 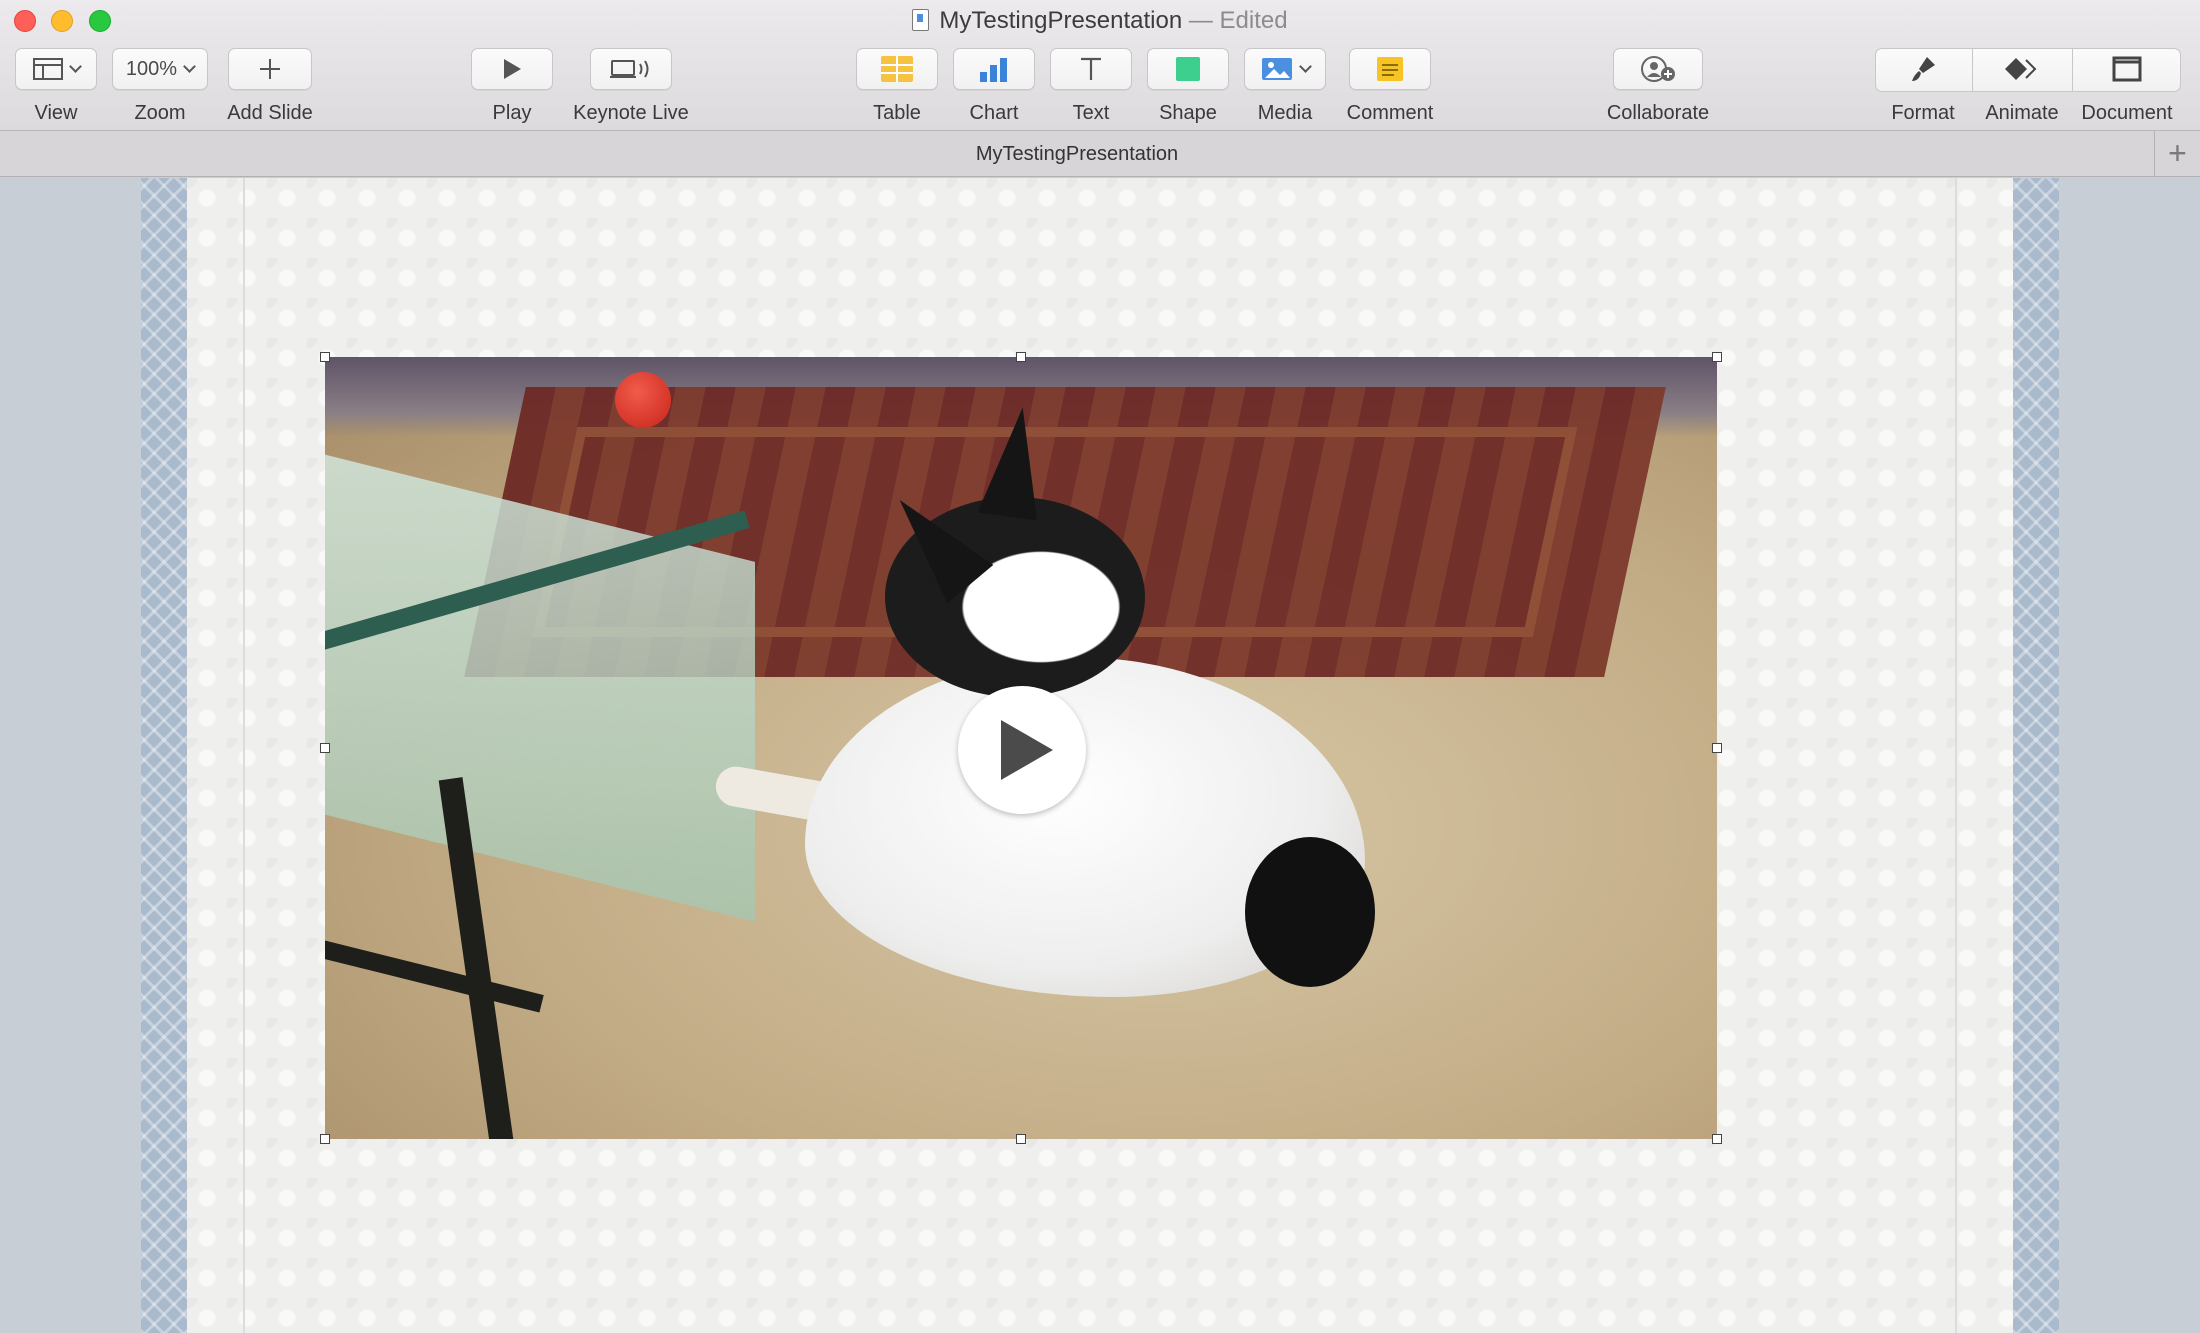 I want to click on table-label: Table, so click(x=897, y=113).